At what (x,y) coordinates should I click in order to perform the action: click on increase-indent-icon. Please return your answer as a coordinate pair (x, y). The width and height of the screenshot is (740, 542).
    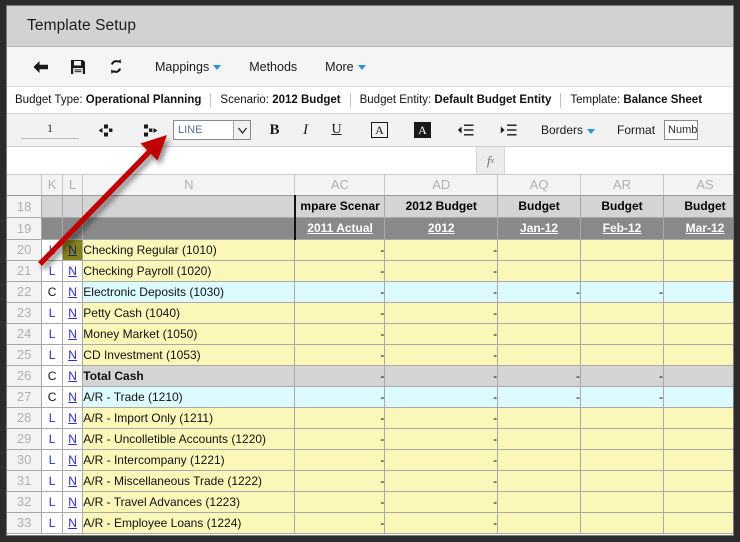
    Looking at the image, I should click on (508, 130).